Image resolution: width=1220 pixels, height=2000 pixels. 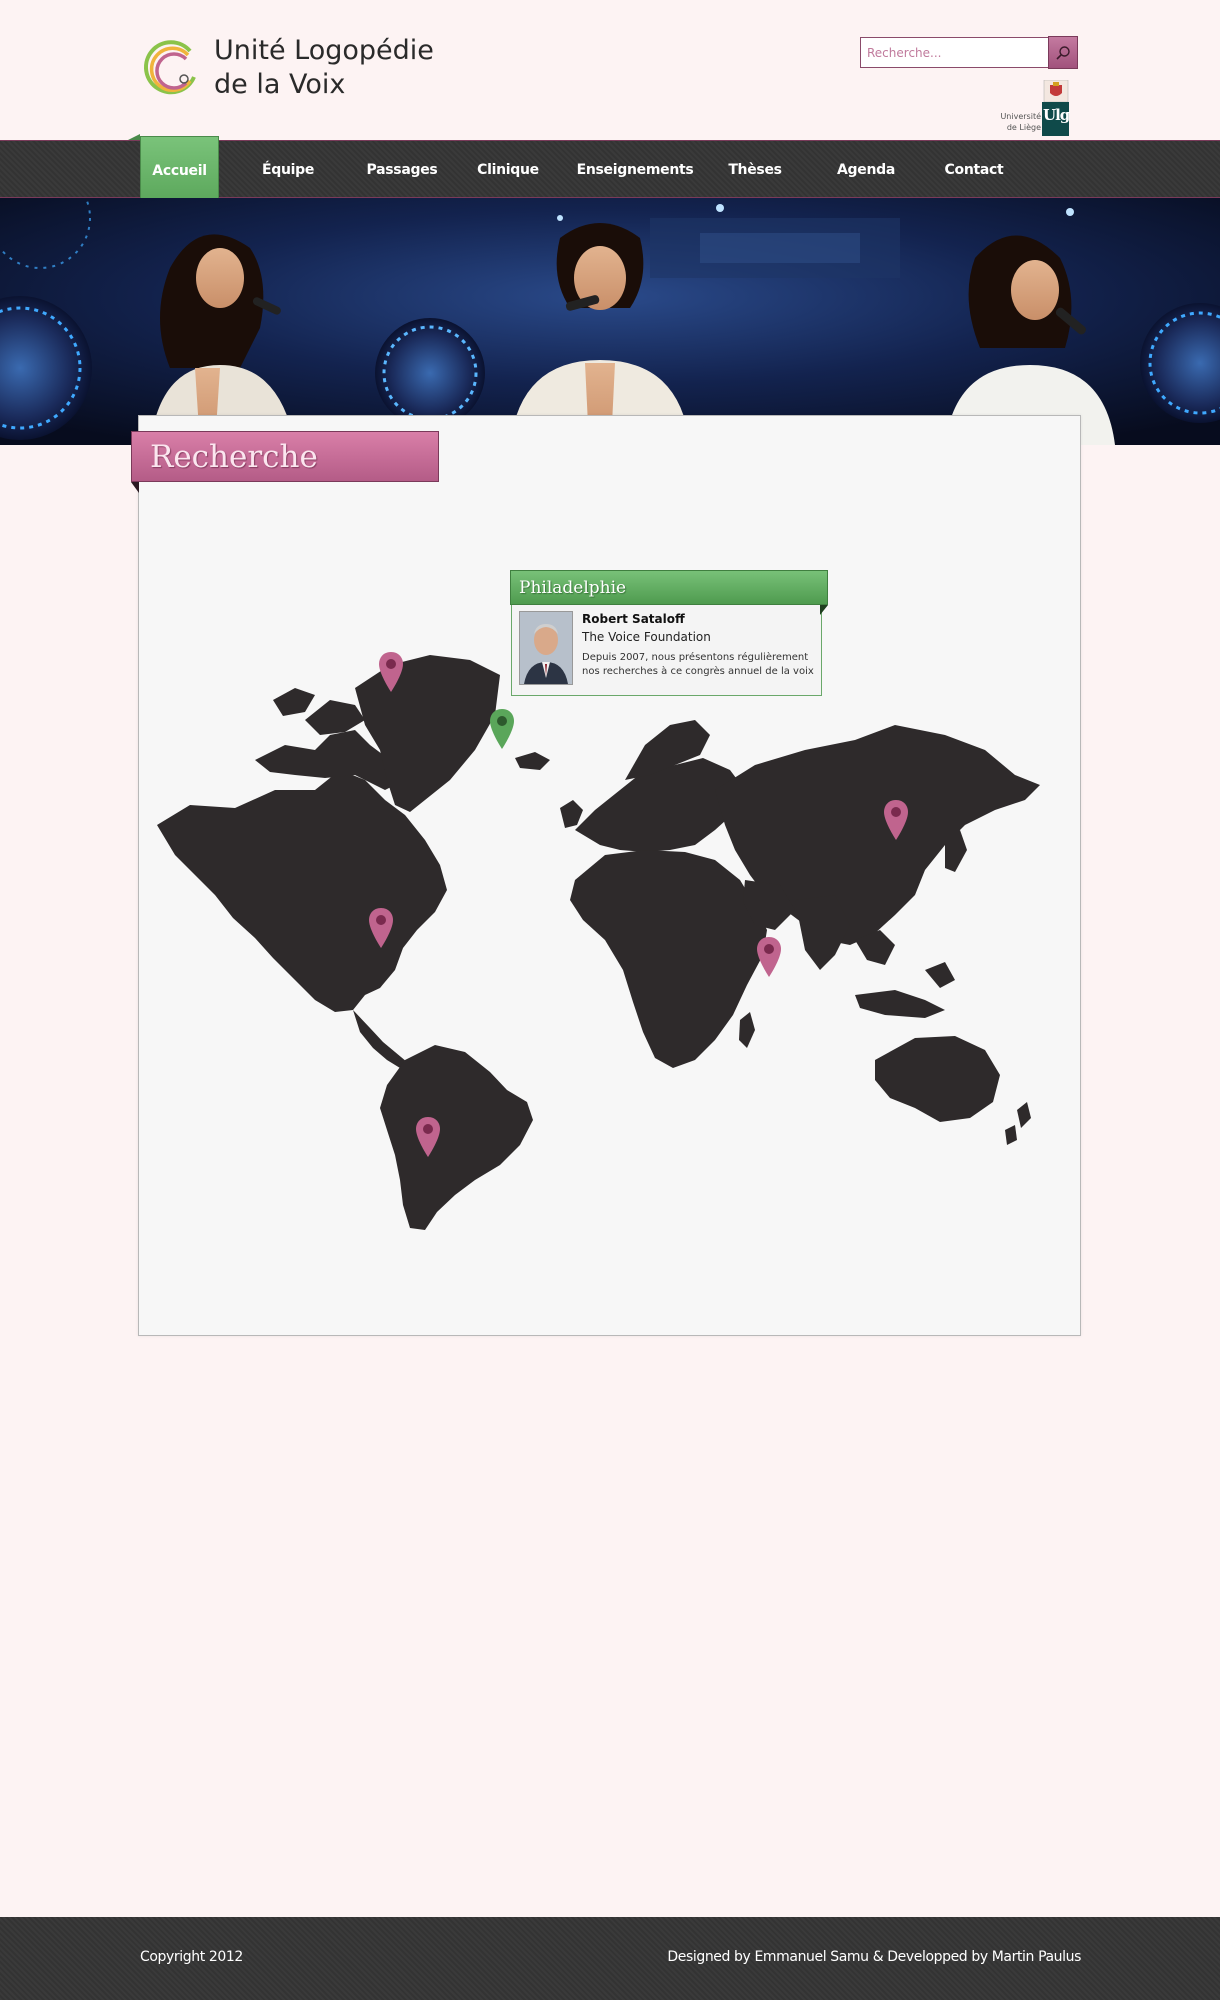 I want to click on map-pin-south-america, so click(x=428, y=1137).